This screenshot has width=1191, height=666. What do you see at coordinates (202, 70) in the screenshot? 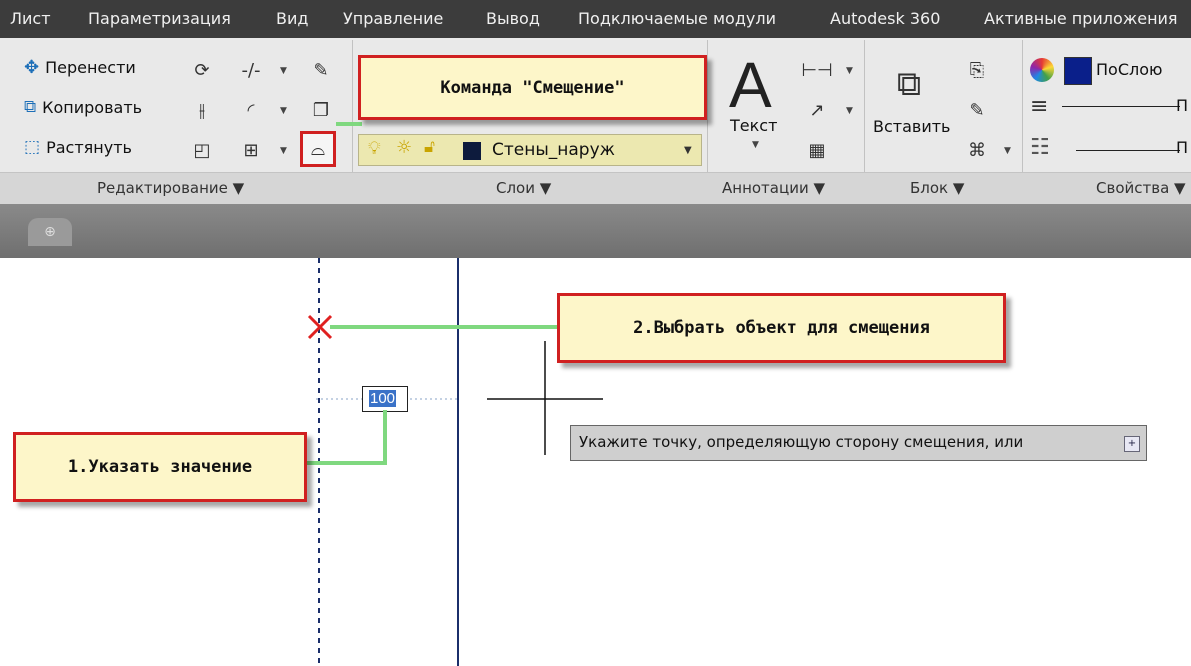
I see `rotate-icon: ⟳` at bounding box center [202, 70].